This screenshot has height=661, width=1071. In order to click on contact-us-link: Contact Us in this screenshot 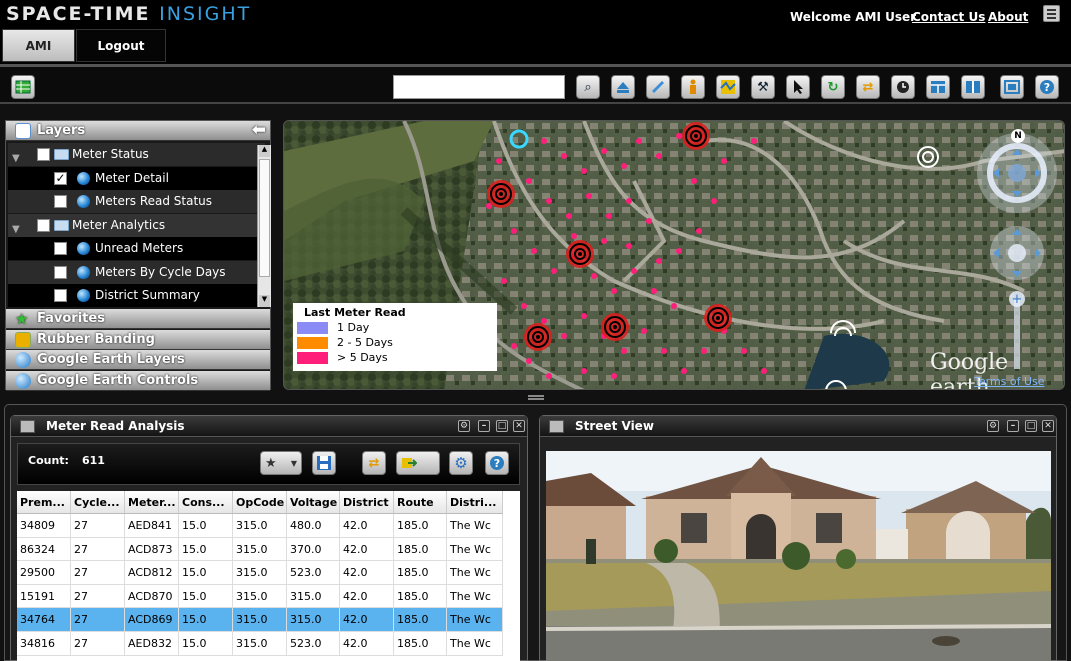, I will do `click(948, 17)`.